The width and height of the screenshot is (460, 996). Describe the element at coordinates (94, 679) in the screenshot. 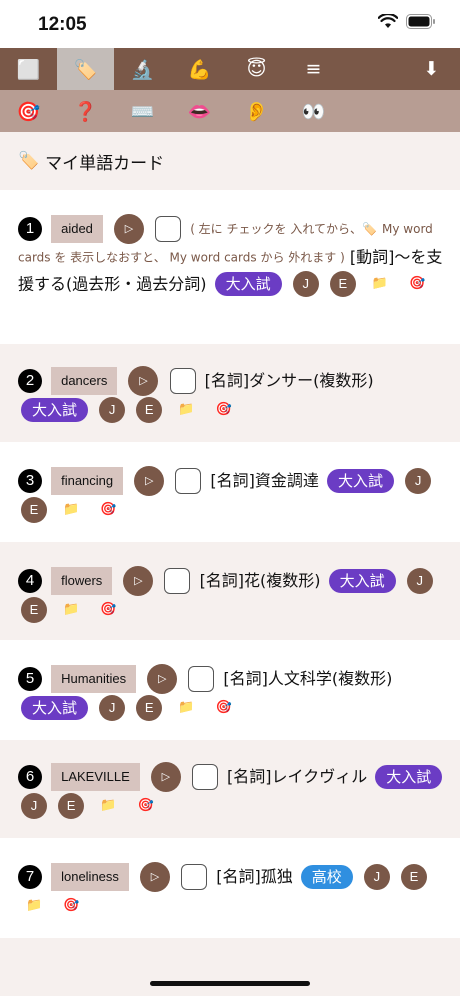

I see `word-chip: Humanities` at that location.